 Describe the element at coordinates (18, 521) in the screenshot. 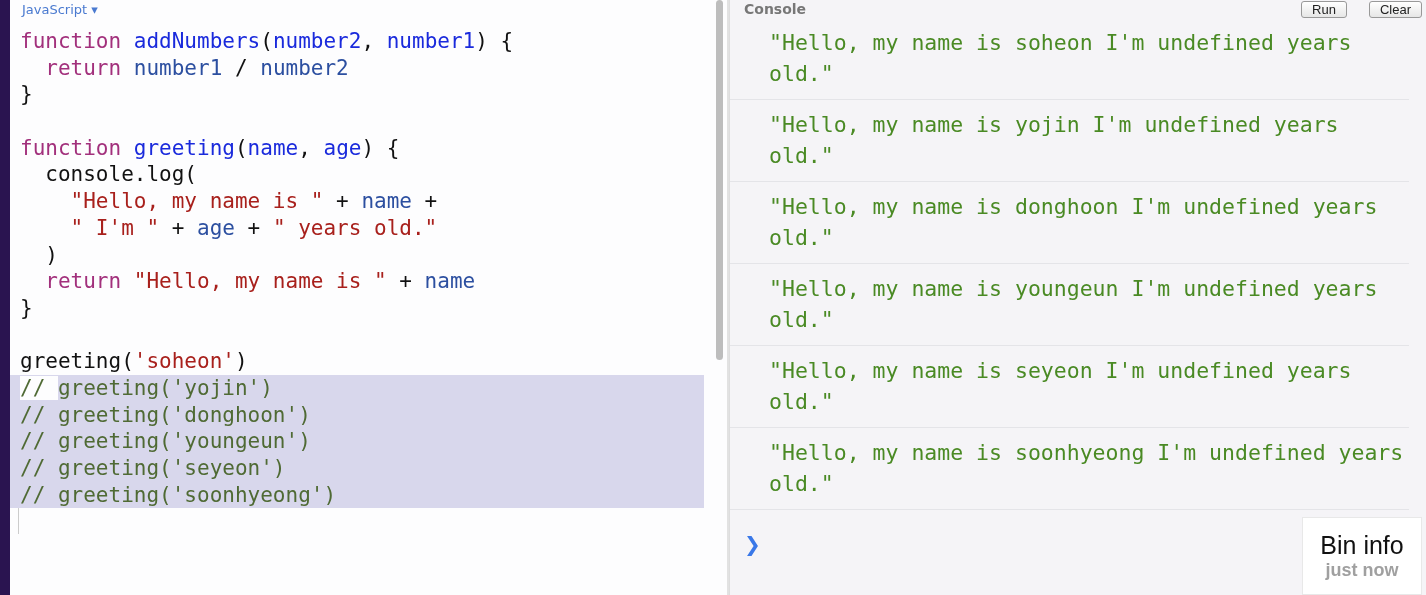

I see `text-cursor` at that location.